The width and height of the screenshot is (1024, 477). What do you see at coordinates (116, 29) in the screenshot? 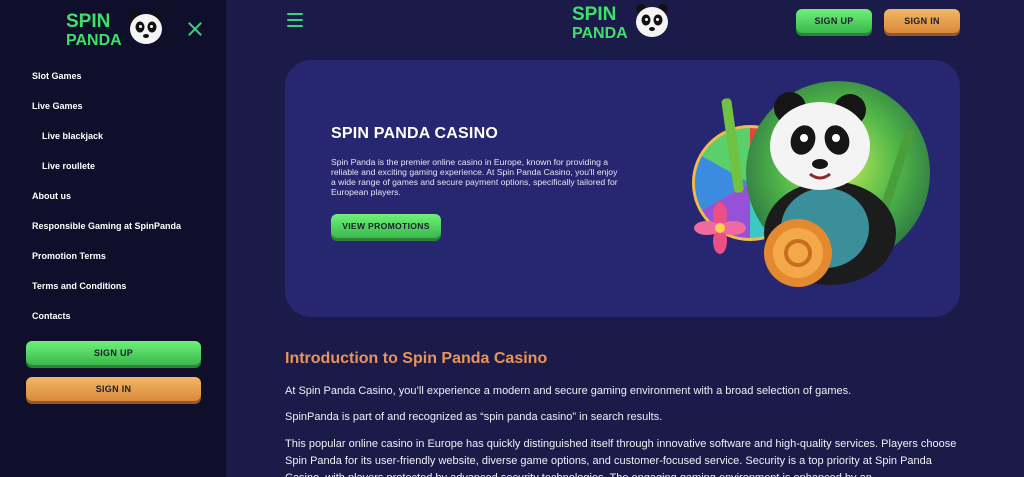
I see `spin-panda-logo: SPIN PANDA` at bounding box center [116, 29].